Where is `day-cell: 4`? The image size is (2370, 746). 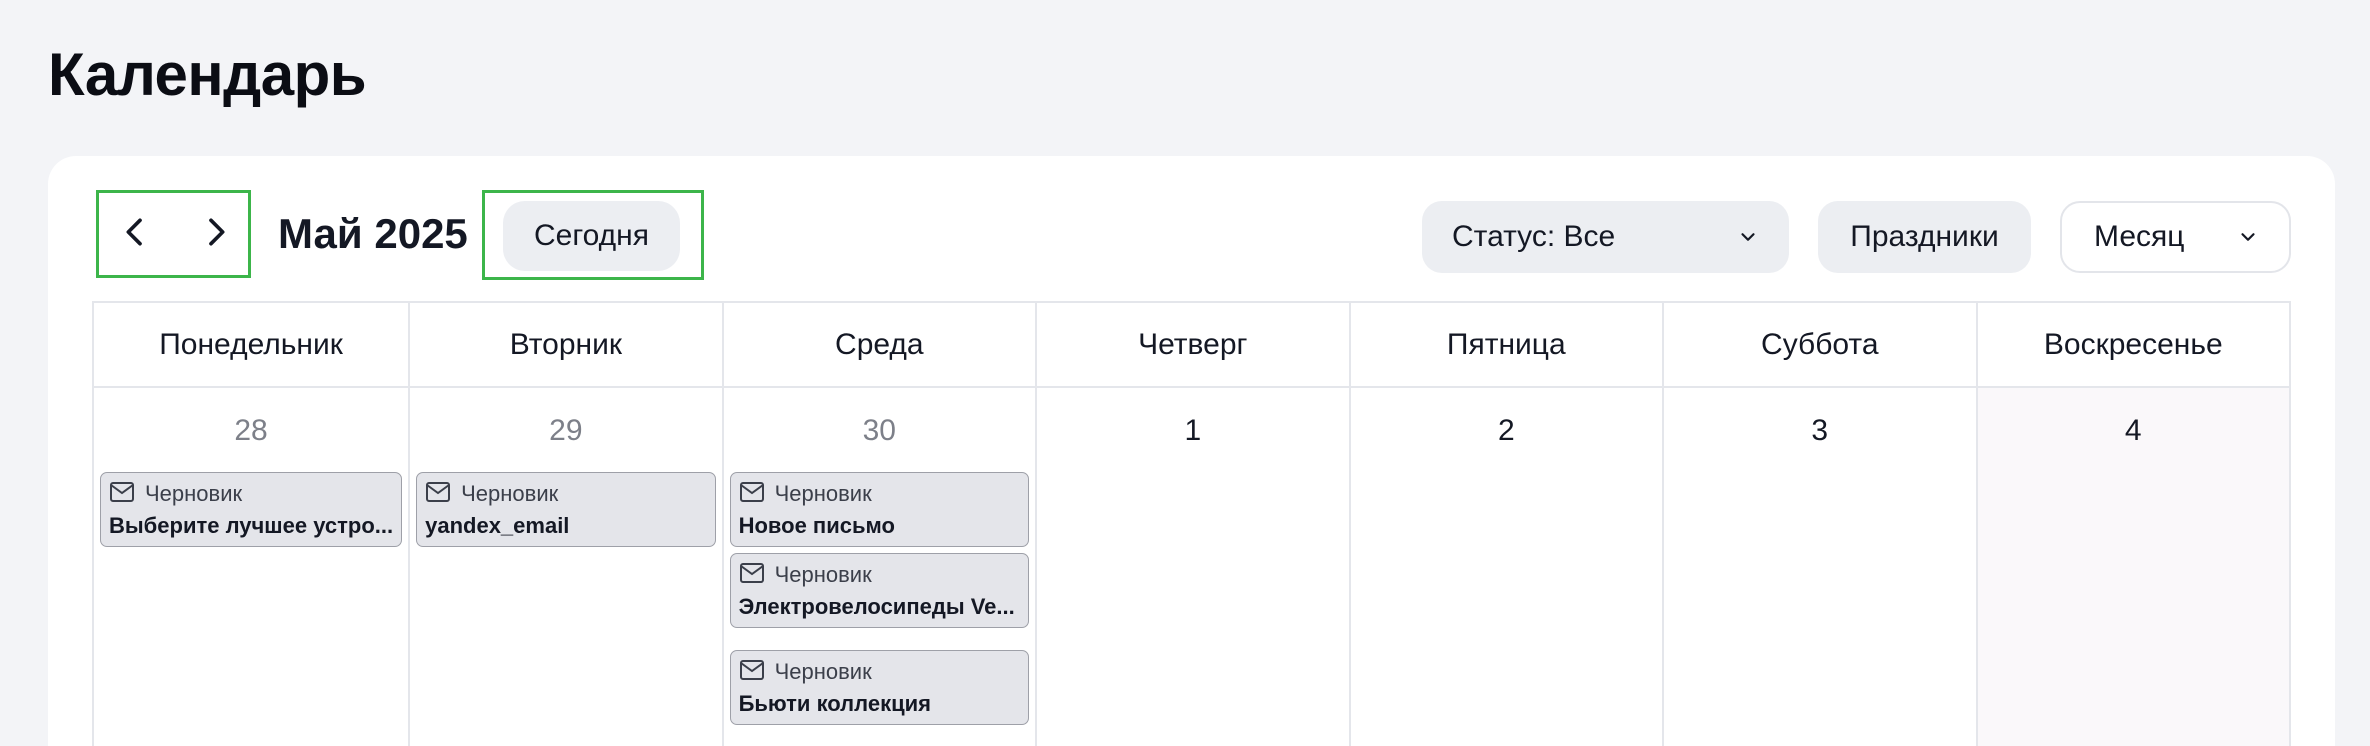 day-cell: 4 is located at coordinates (2134, 567).